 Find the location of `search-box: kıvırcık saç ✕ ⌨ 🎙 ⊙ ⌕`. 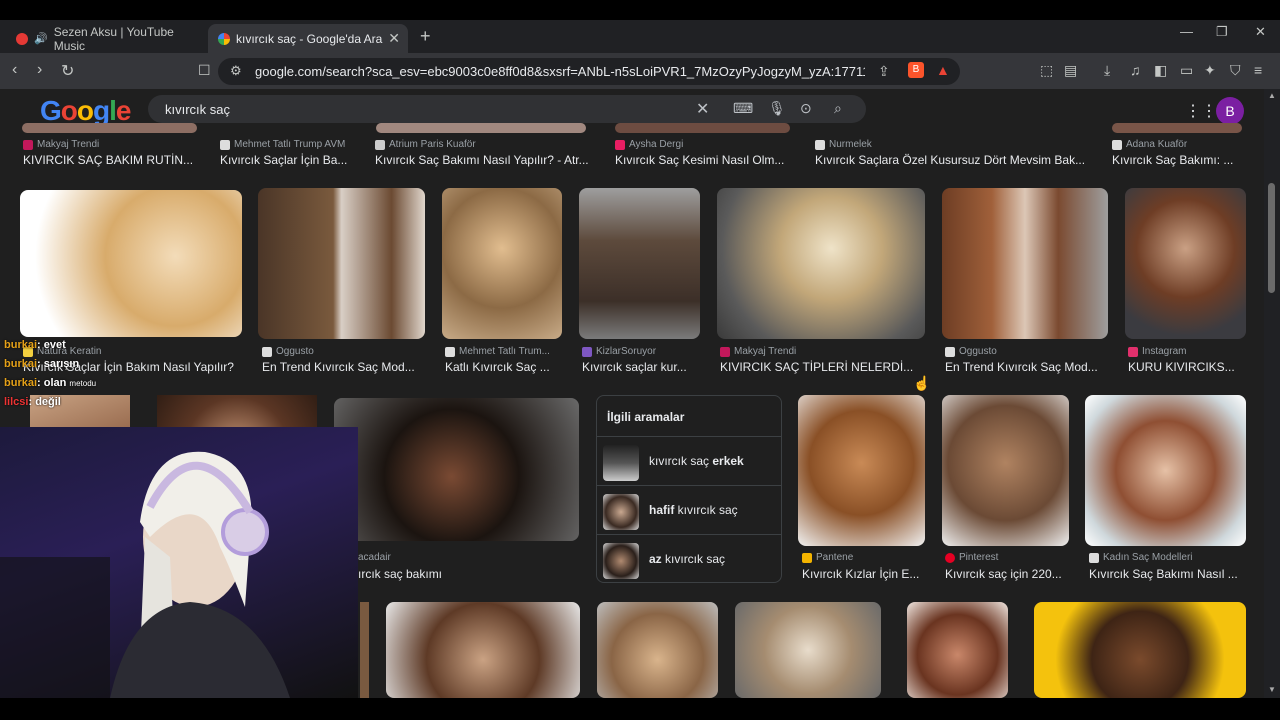

search-box: kıvırcık saç ✕ ⌨ 🎙 ⊙ ⌕ is located at coordinates (507, 109).